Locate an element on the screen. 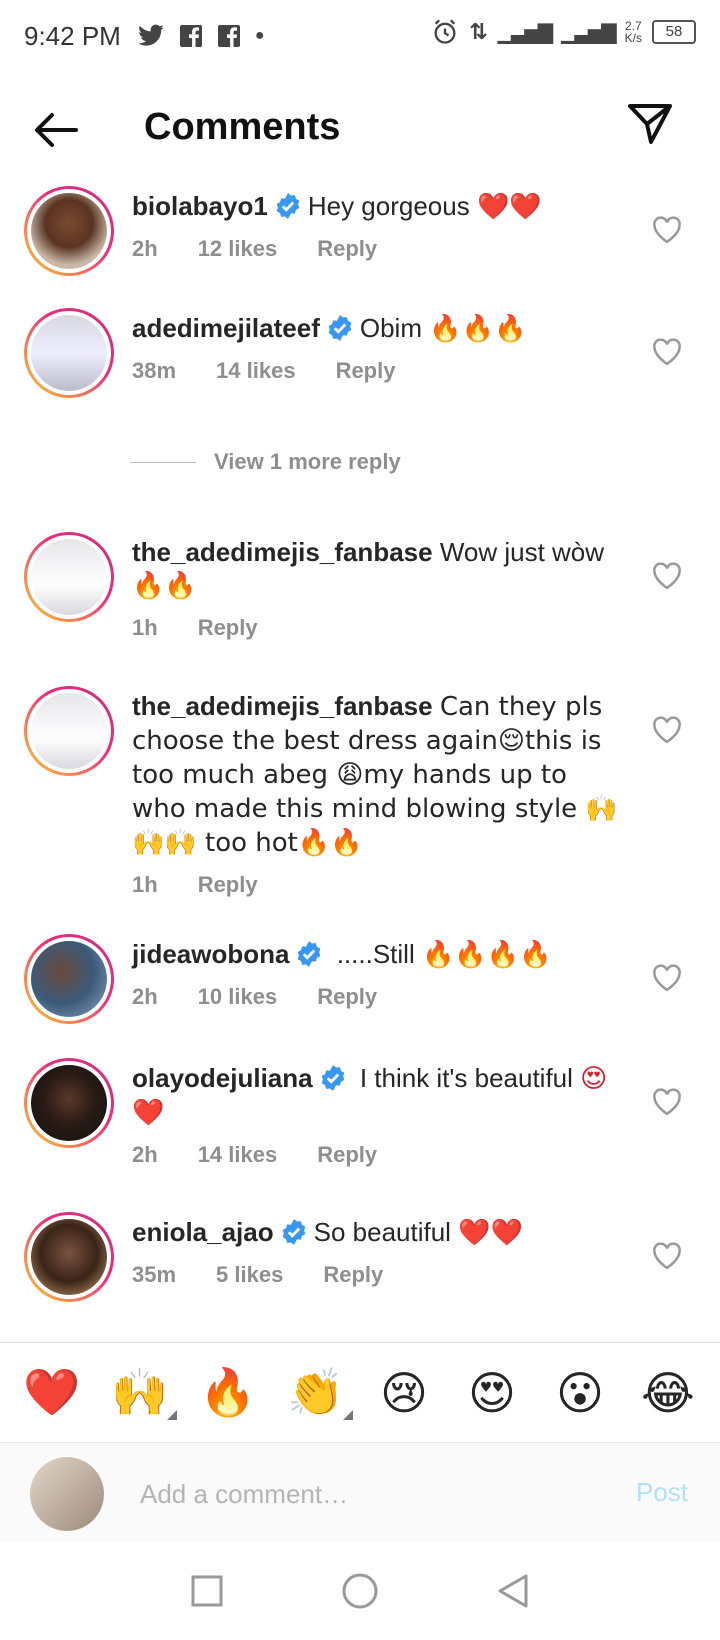  comment-likes: 12 likes is located at coordinates (238, 249).